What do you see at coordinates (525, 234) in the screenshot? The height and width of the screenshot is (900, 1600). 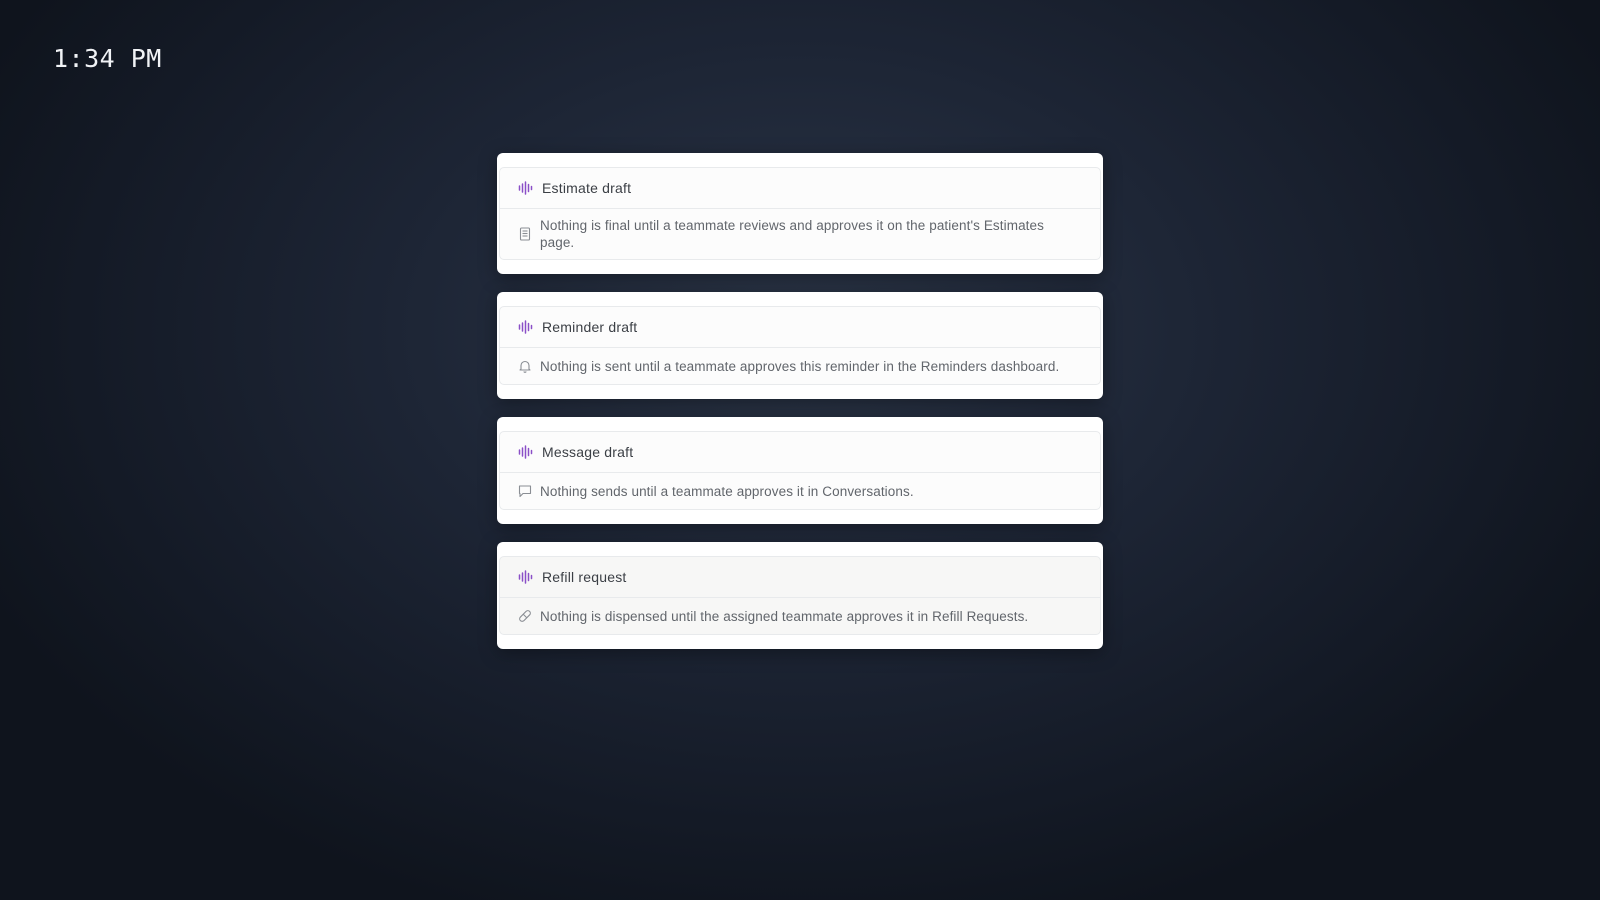 I see `document-icon` at bounding box center [525, 234].